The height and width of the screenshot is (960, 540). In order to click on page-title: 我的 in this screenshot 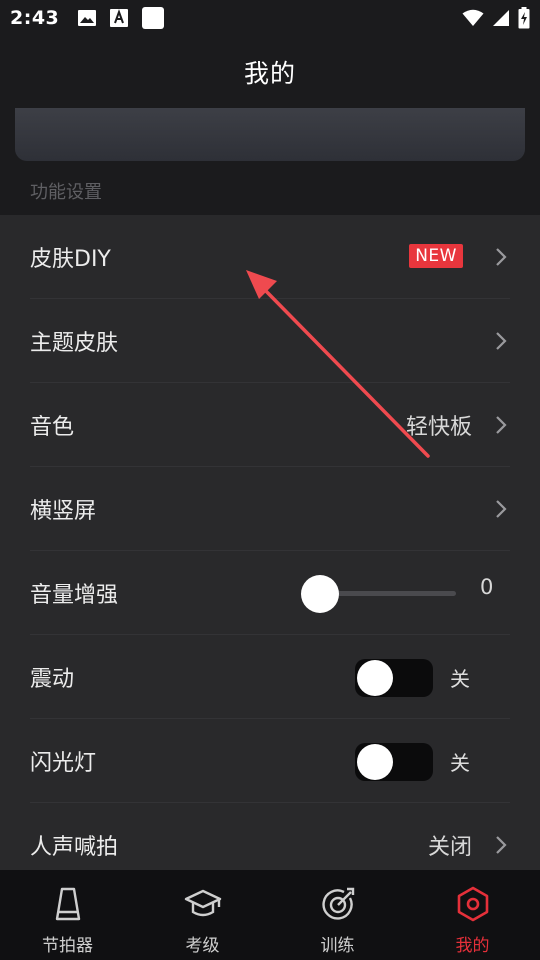, I will do `click(269, 73)`.